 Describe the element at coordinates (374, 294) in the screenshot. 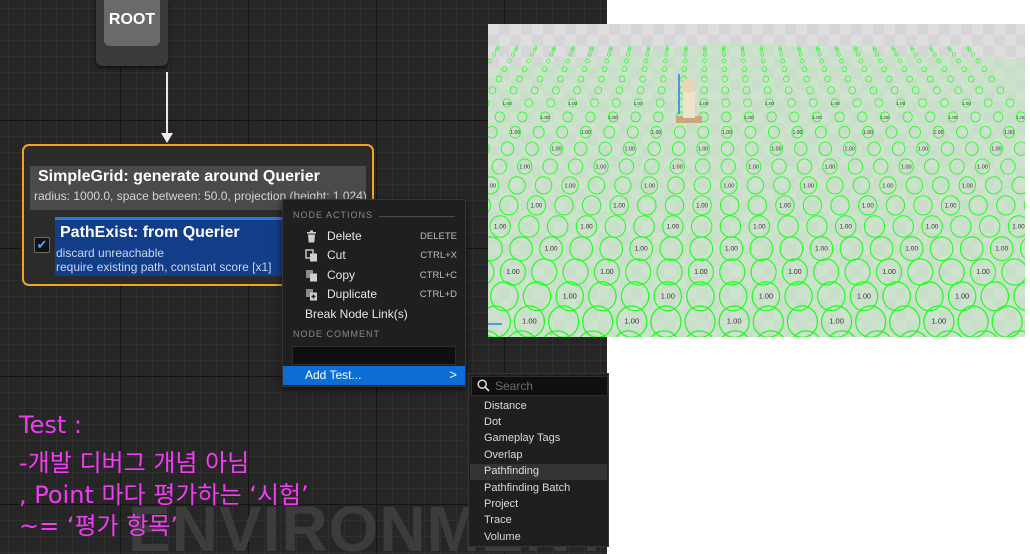

I see `menu-item-duplicate: Duplicate CTRL+D` at that location.